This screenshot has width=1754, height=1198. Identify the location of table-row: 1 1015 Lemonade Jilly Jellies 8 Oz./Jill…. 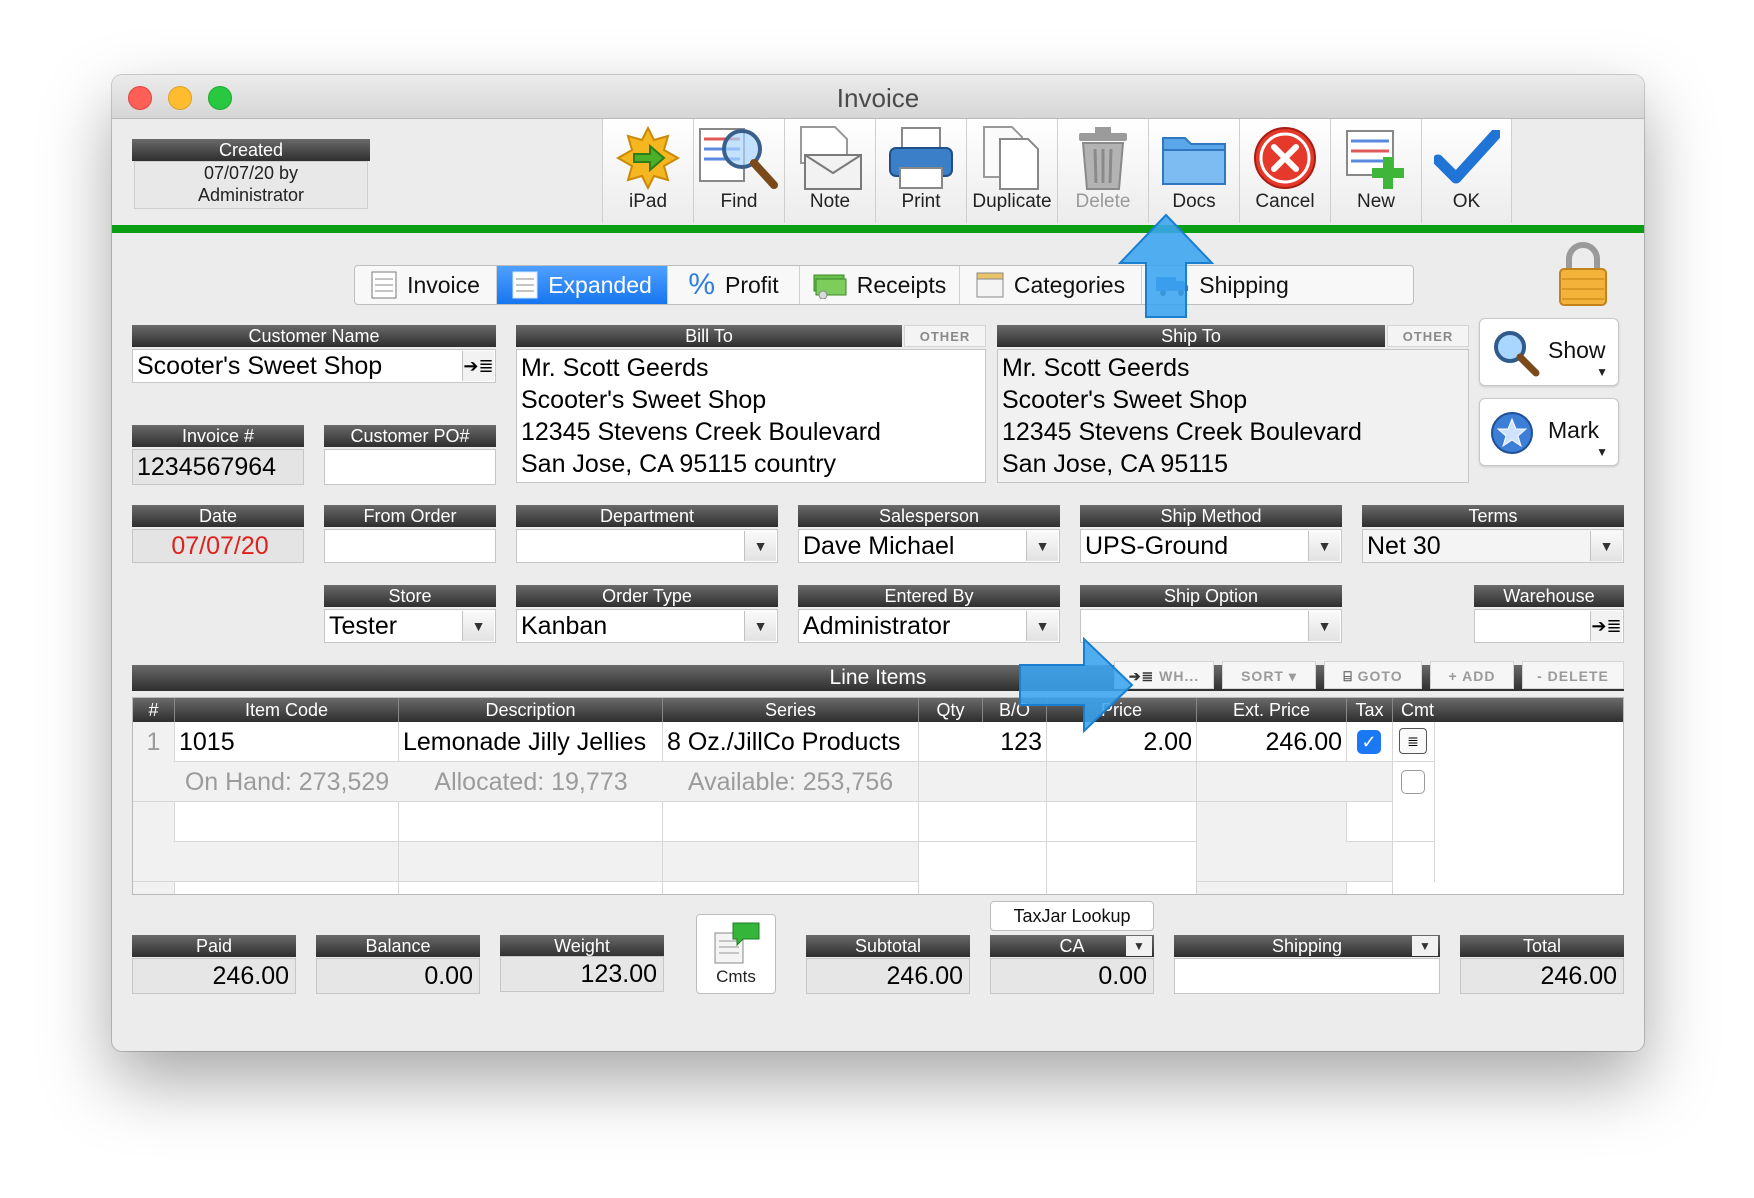
(784, 742).